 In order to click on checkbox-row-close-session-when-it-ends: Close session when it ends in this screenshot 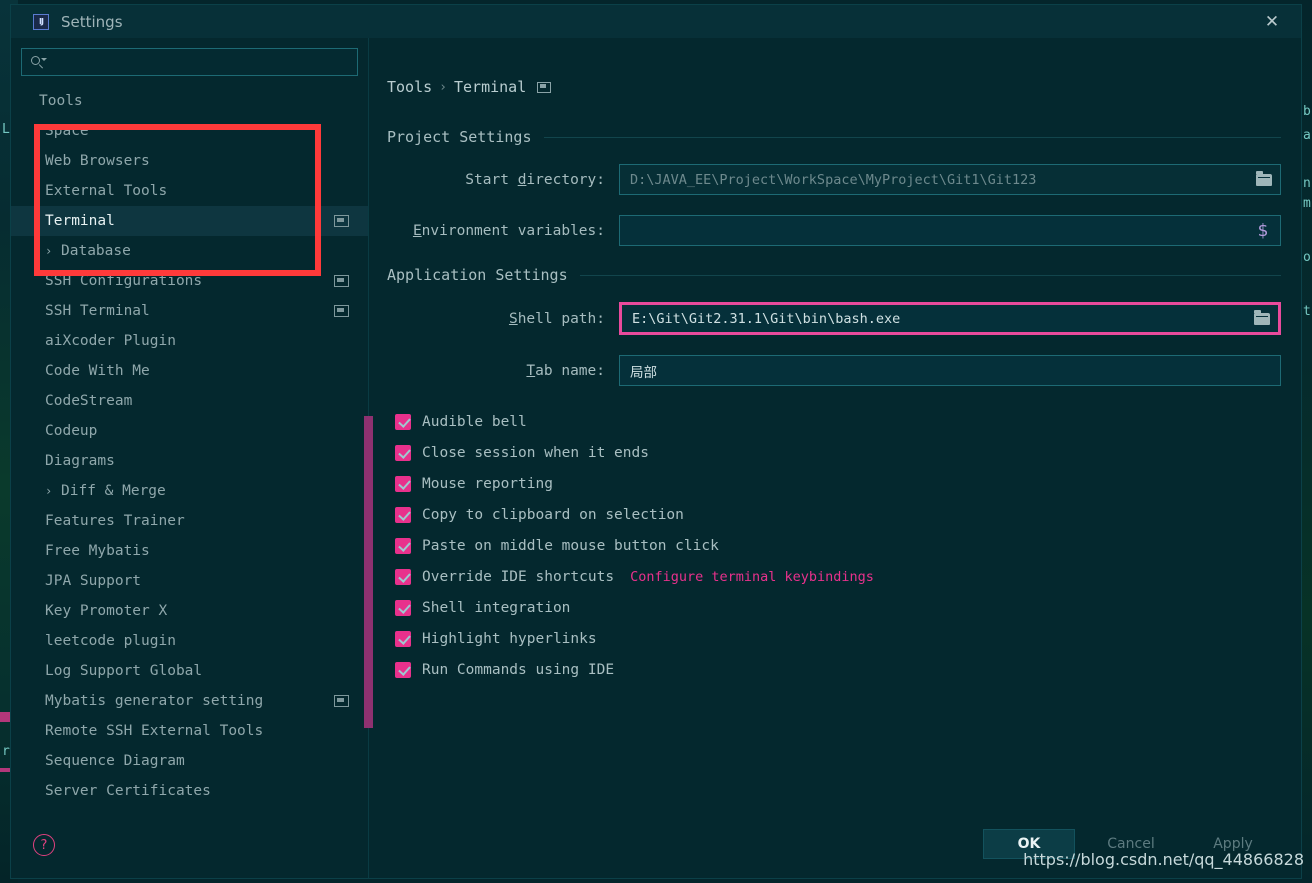, I will do `click(838, 452)`.